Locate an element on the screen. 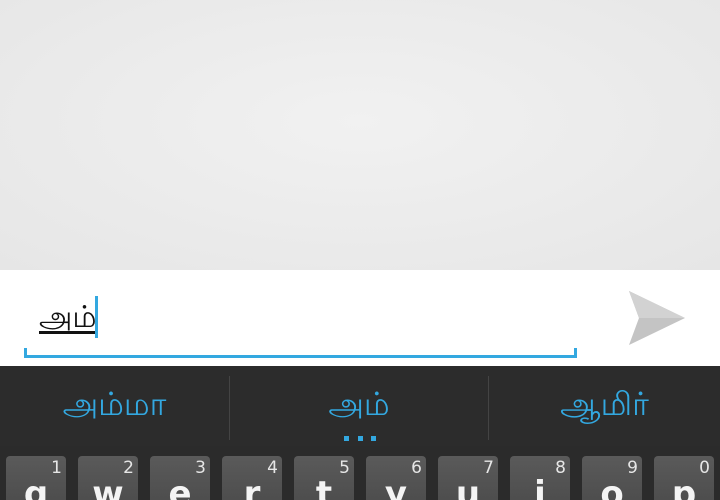  key-label: u is located at coordinates (468, 487).